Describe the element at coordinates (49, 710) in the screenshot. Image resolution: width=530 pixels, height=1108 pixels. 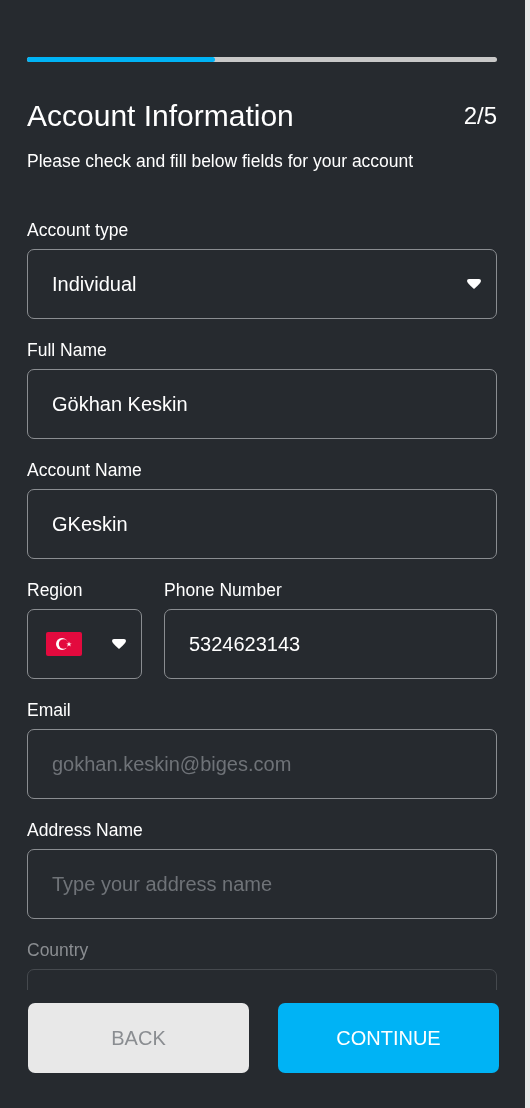
I see `field-label: Email` at that location.